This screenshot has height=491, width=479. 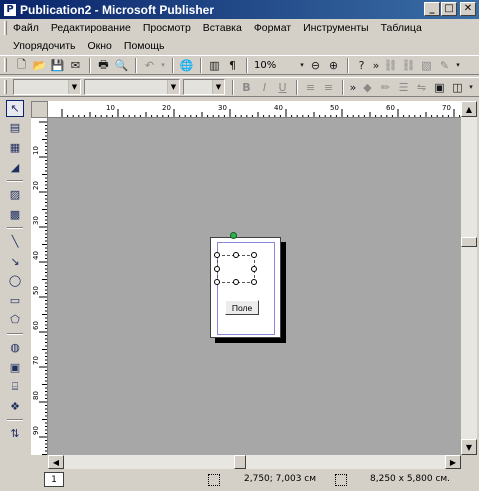 I want to click on ruler-corner, so click(x=39, y=109).